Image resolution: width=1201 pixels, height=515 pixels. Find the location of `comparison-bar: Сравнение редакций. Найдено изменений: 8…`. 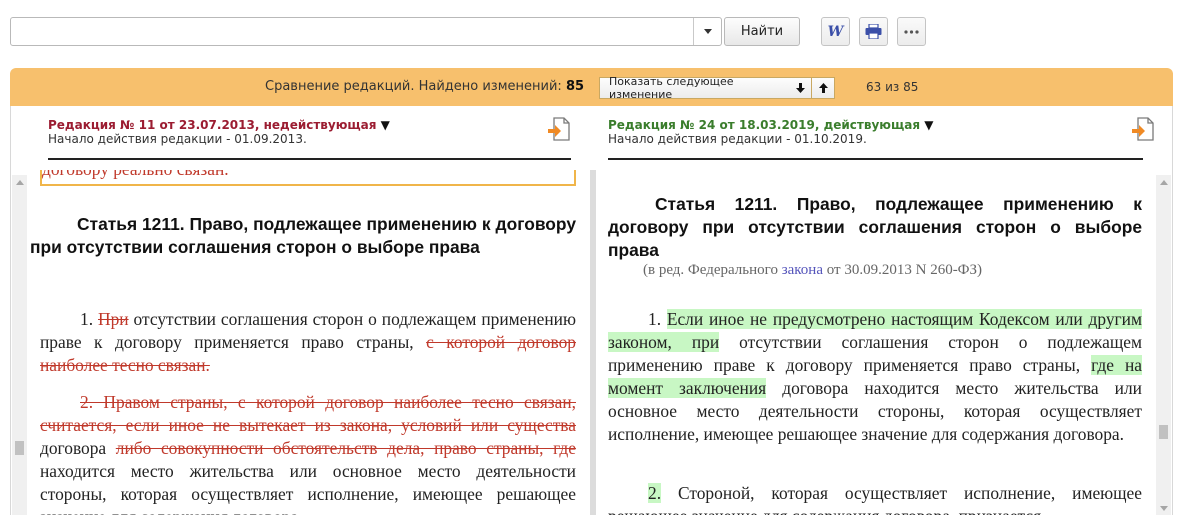

comparison-bar: Сравнение редакций. Найдено изменений: 8… is located at coordinates (591, 87).